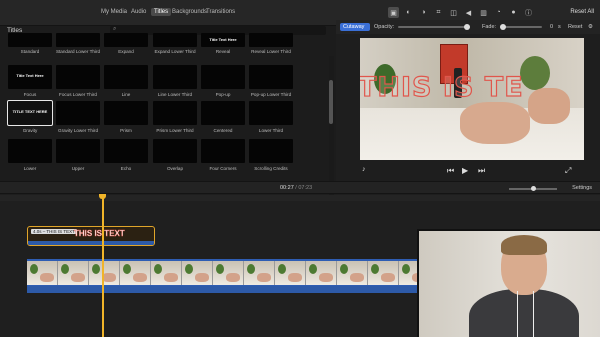 The width and height of the screenshot is (600, 337). What do you see at coordinates (438, 12) in the screenshot?
I see `crop-icon: ⌗` at bounding box center [438, 12].